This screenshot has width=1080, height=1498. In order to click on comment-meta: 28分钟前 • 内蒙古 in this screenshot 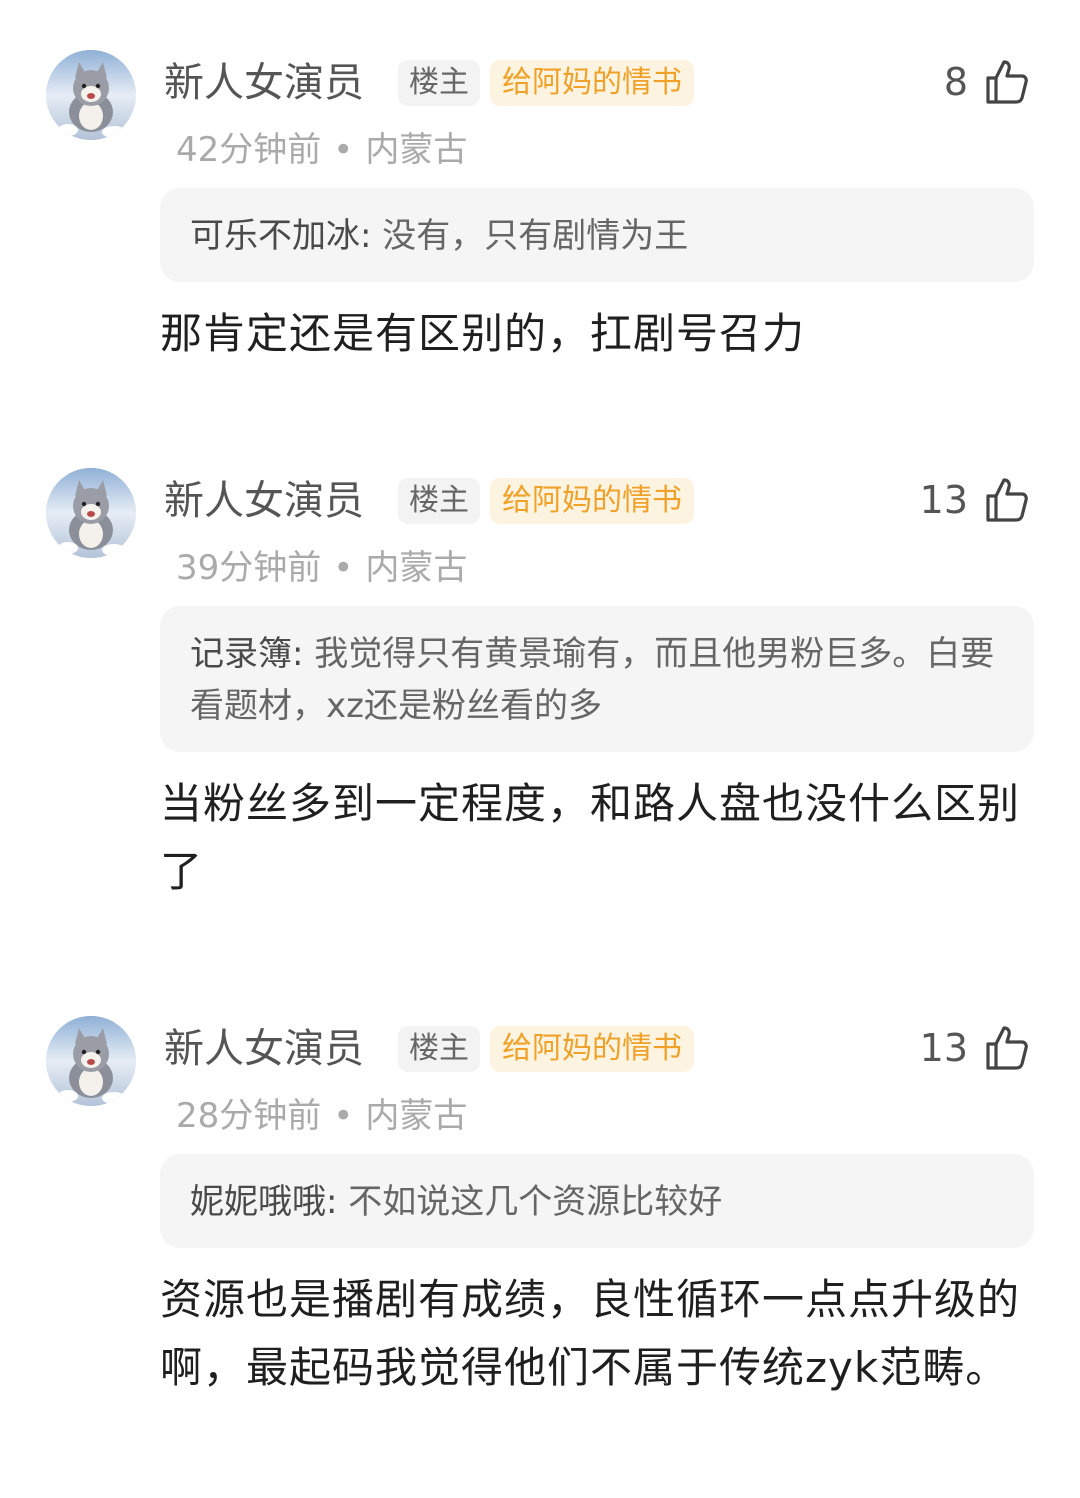, I will do `click(321, 1116)`.